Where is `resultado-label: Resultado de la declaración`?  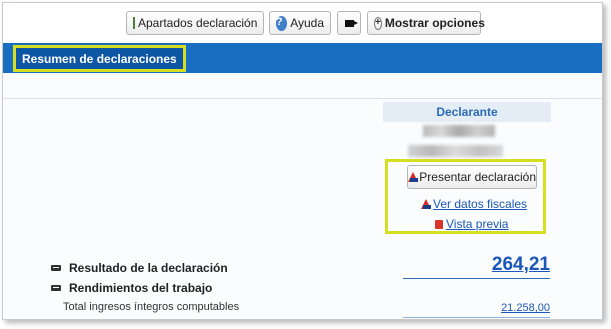
resultado-label: Resultado de la declaración is located at coordinates (148, 268).